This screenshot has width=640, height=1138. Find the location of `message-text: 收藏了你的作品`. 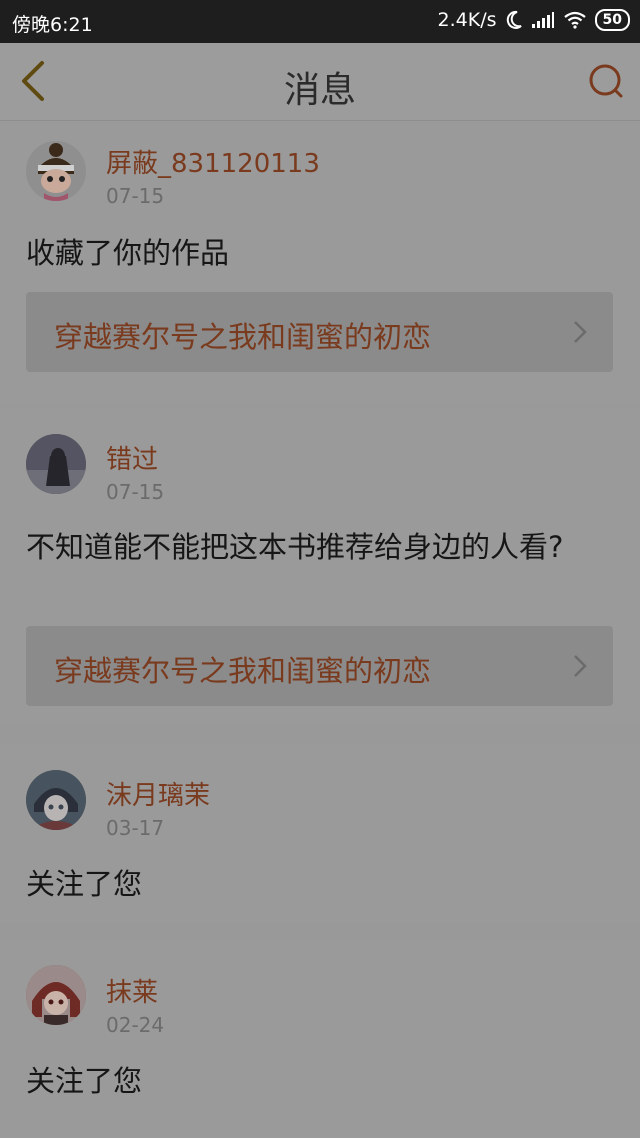

message-text: 收藏了你的作品 is located at coordinates (128, 253).